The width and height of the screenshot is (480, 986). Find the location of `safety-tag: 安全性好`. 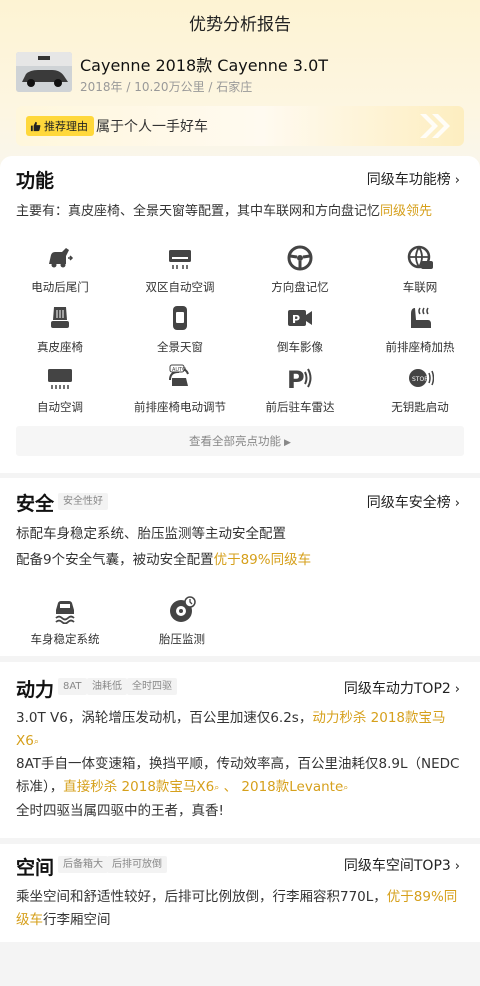

safety-tag: 安全性好 is located at coordinates (83, 501).